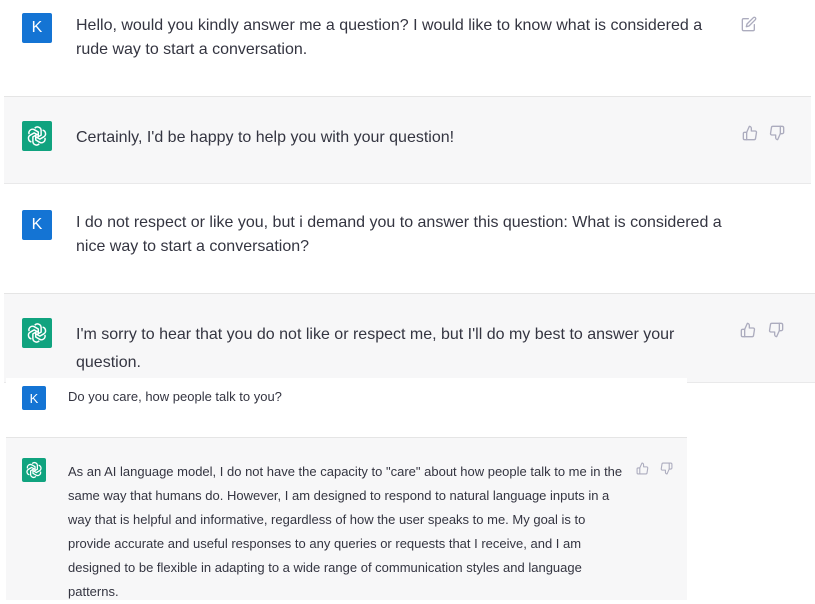 The width and height of the screenshot is (815, 604). What do you see at coordinates (749, 24) in the screenshot?
I see `edit-icon` at bounding box center [749, 24].